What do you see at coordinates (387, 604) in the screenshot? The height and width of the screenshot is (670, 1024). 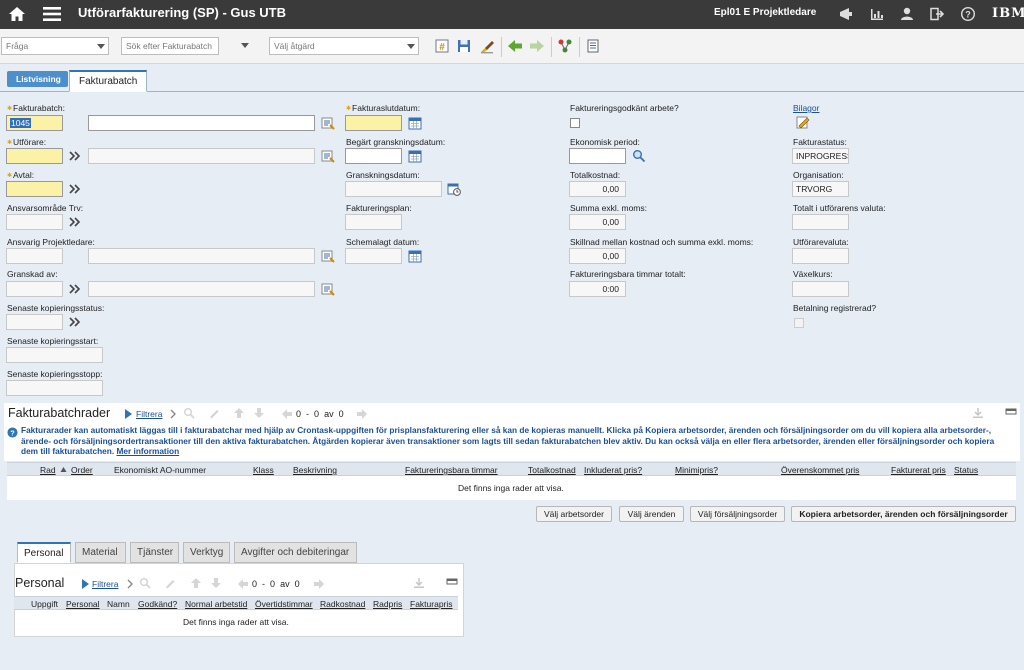 I see `col-radpris: Radpris` at bounding box center [387, 604].